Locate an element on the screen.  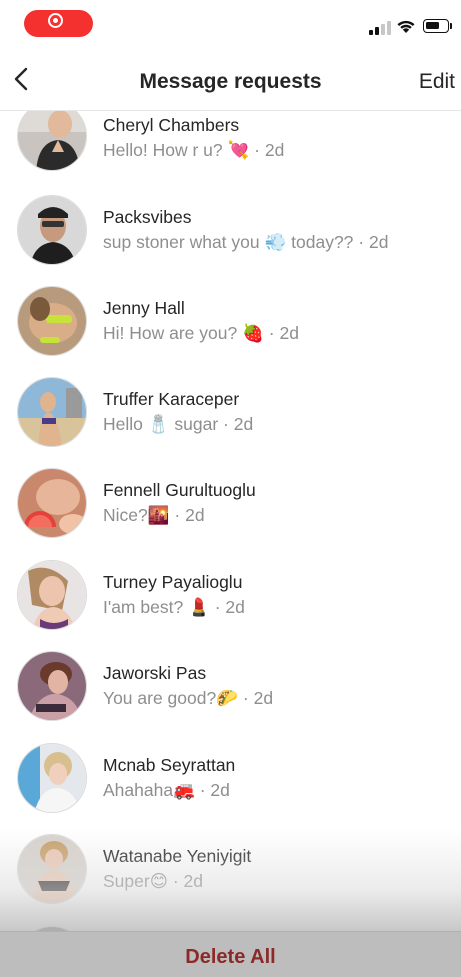
message-preview: Hello 🧂 sugar · 2d is located at coordinates (178, 424).